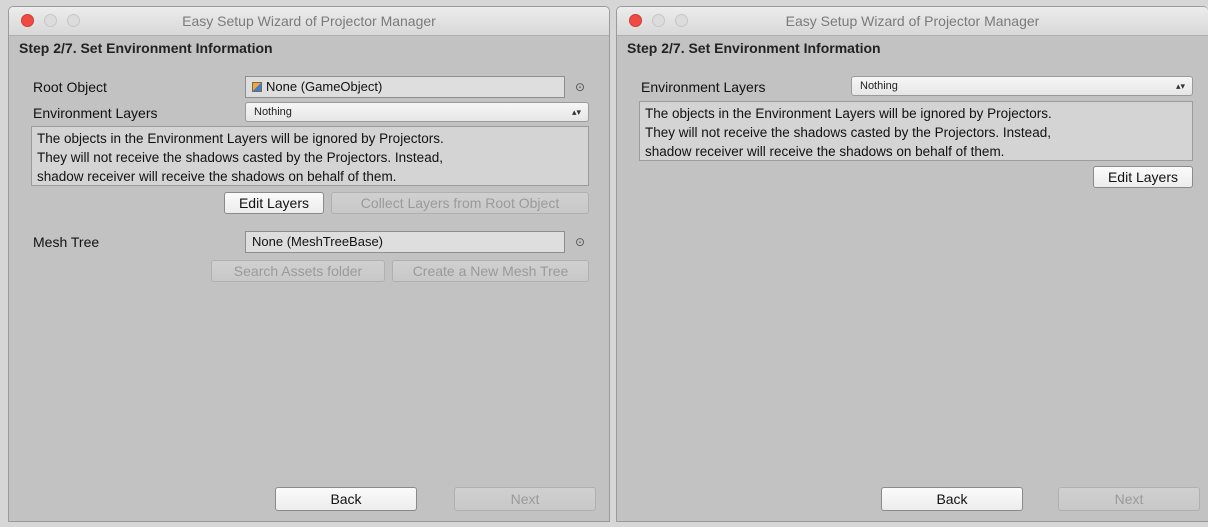  What do you see at coordinates (460, 203) in the screenshot?
I see `collect-layers-button: Collect Layers from Root Object` at bounding box center [460, 203].